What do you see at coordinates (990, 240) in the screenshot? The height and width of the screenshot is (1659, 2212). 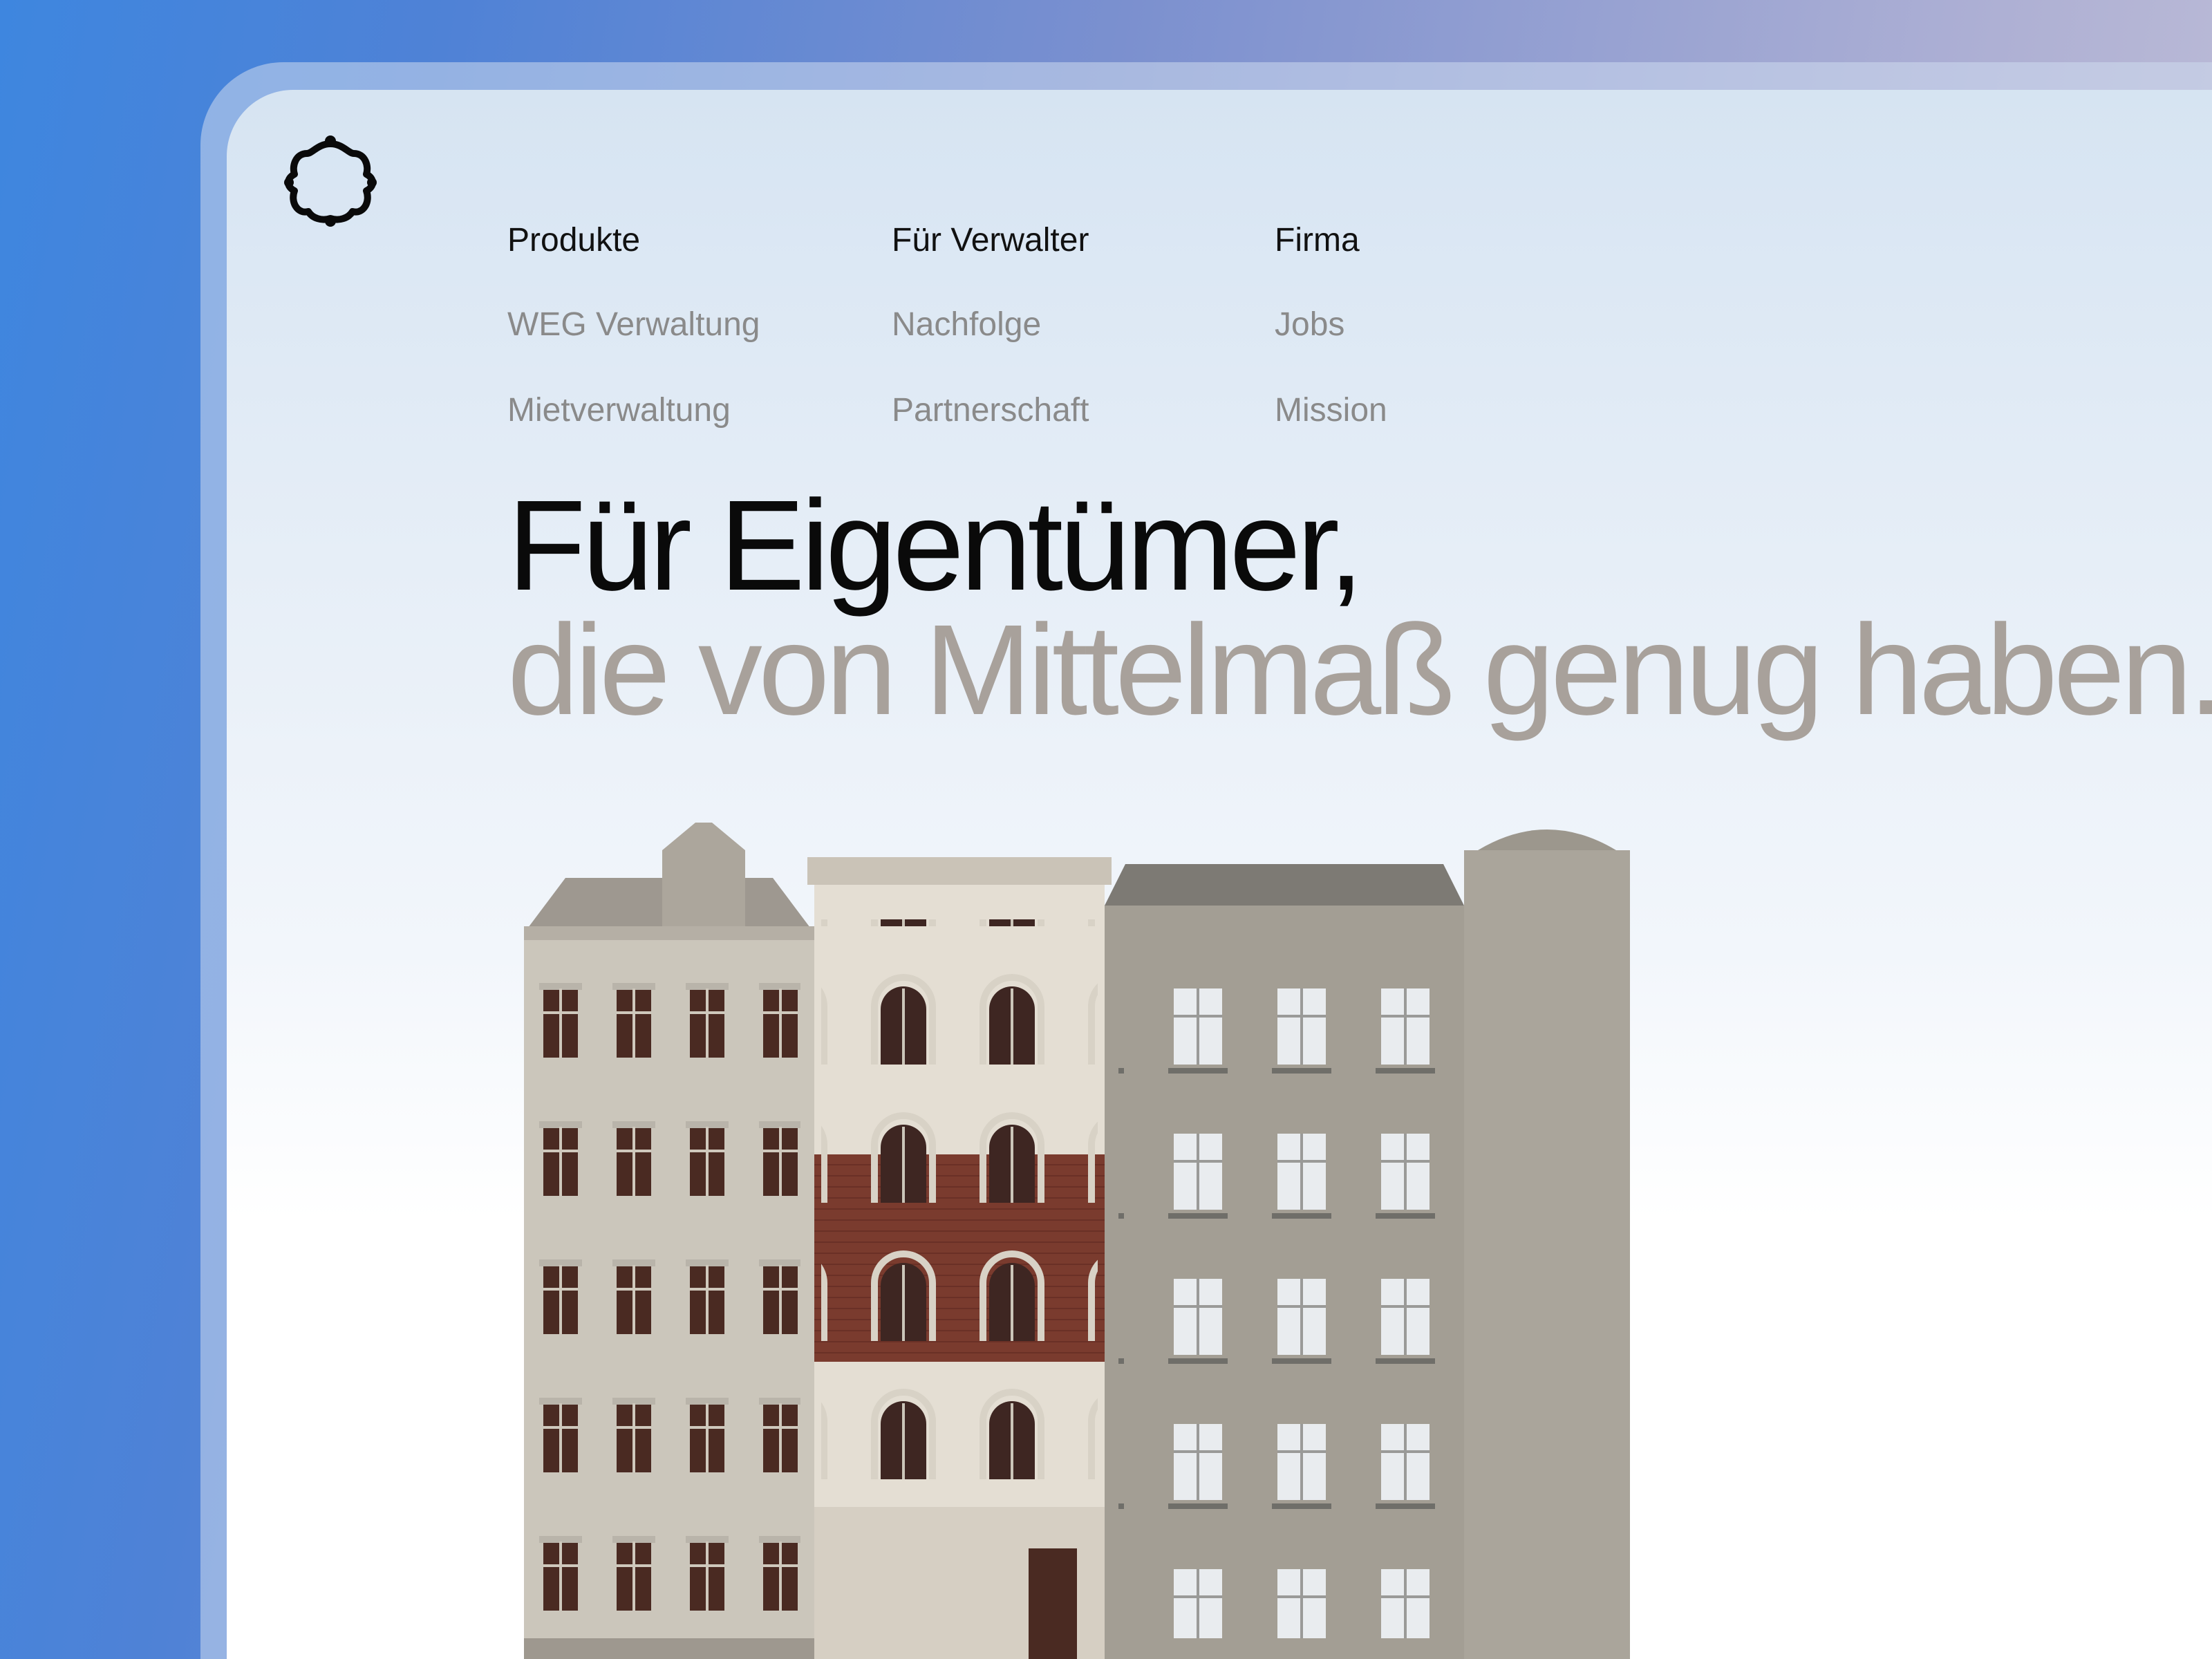 I see `nav-heading-fuer-verwalter: Für Verwalter` at bounding box center [990, 240].